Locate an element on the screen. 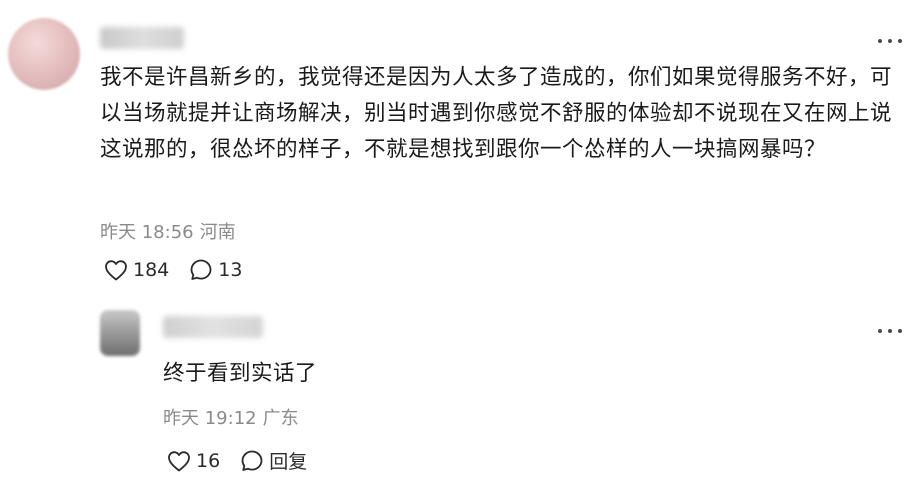  reply-more-options-icon is located at coordinates (890, 331).